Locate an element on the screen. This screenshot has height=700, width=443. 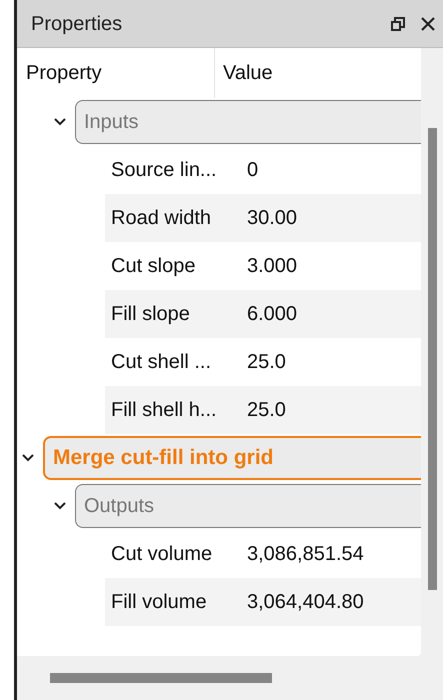
section-header: Inputs is located at coordinates (248, 122).